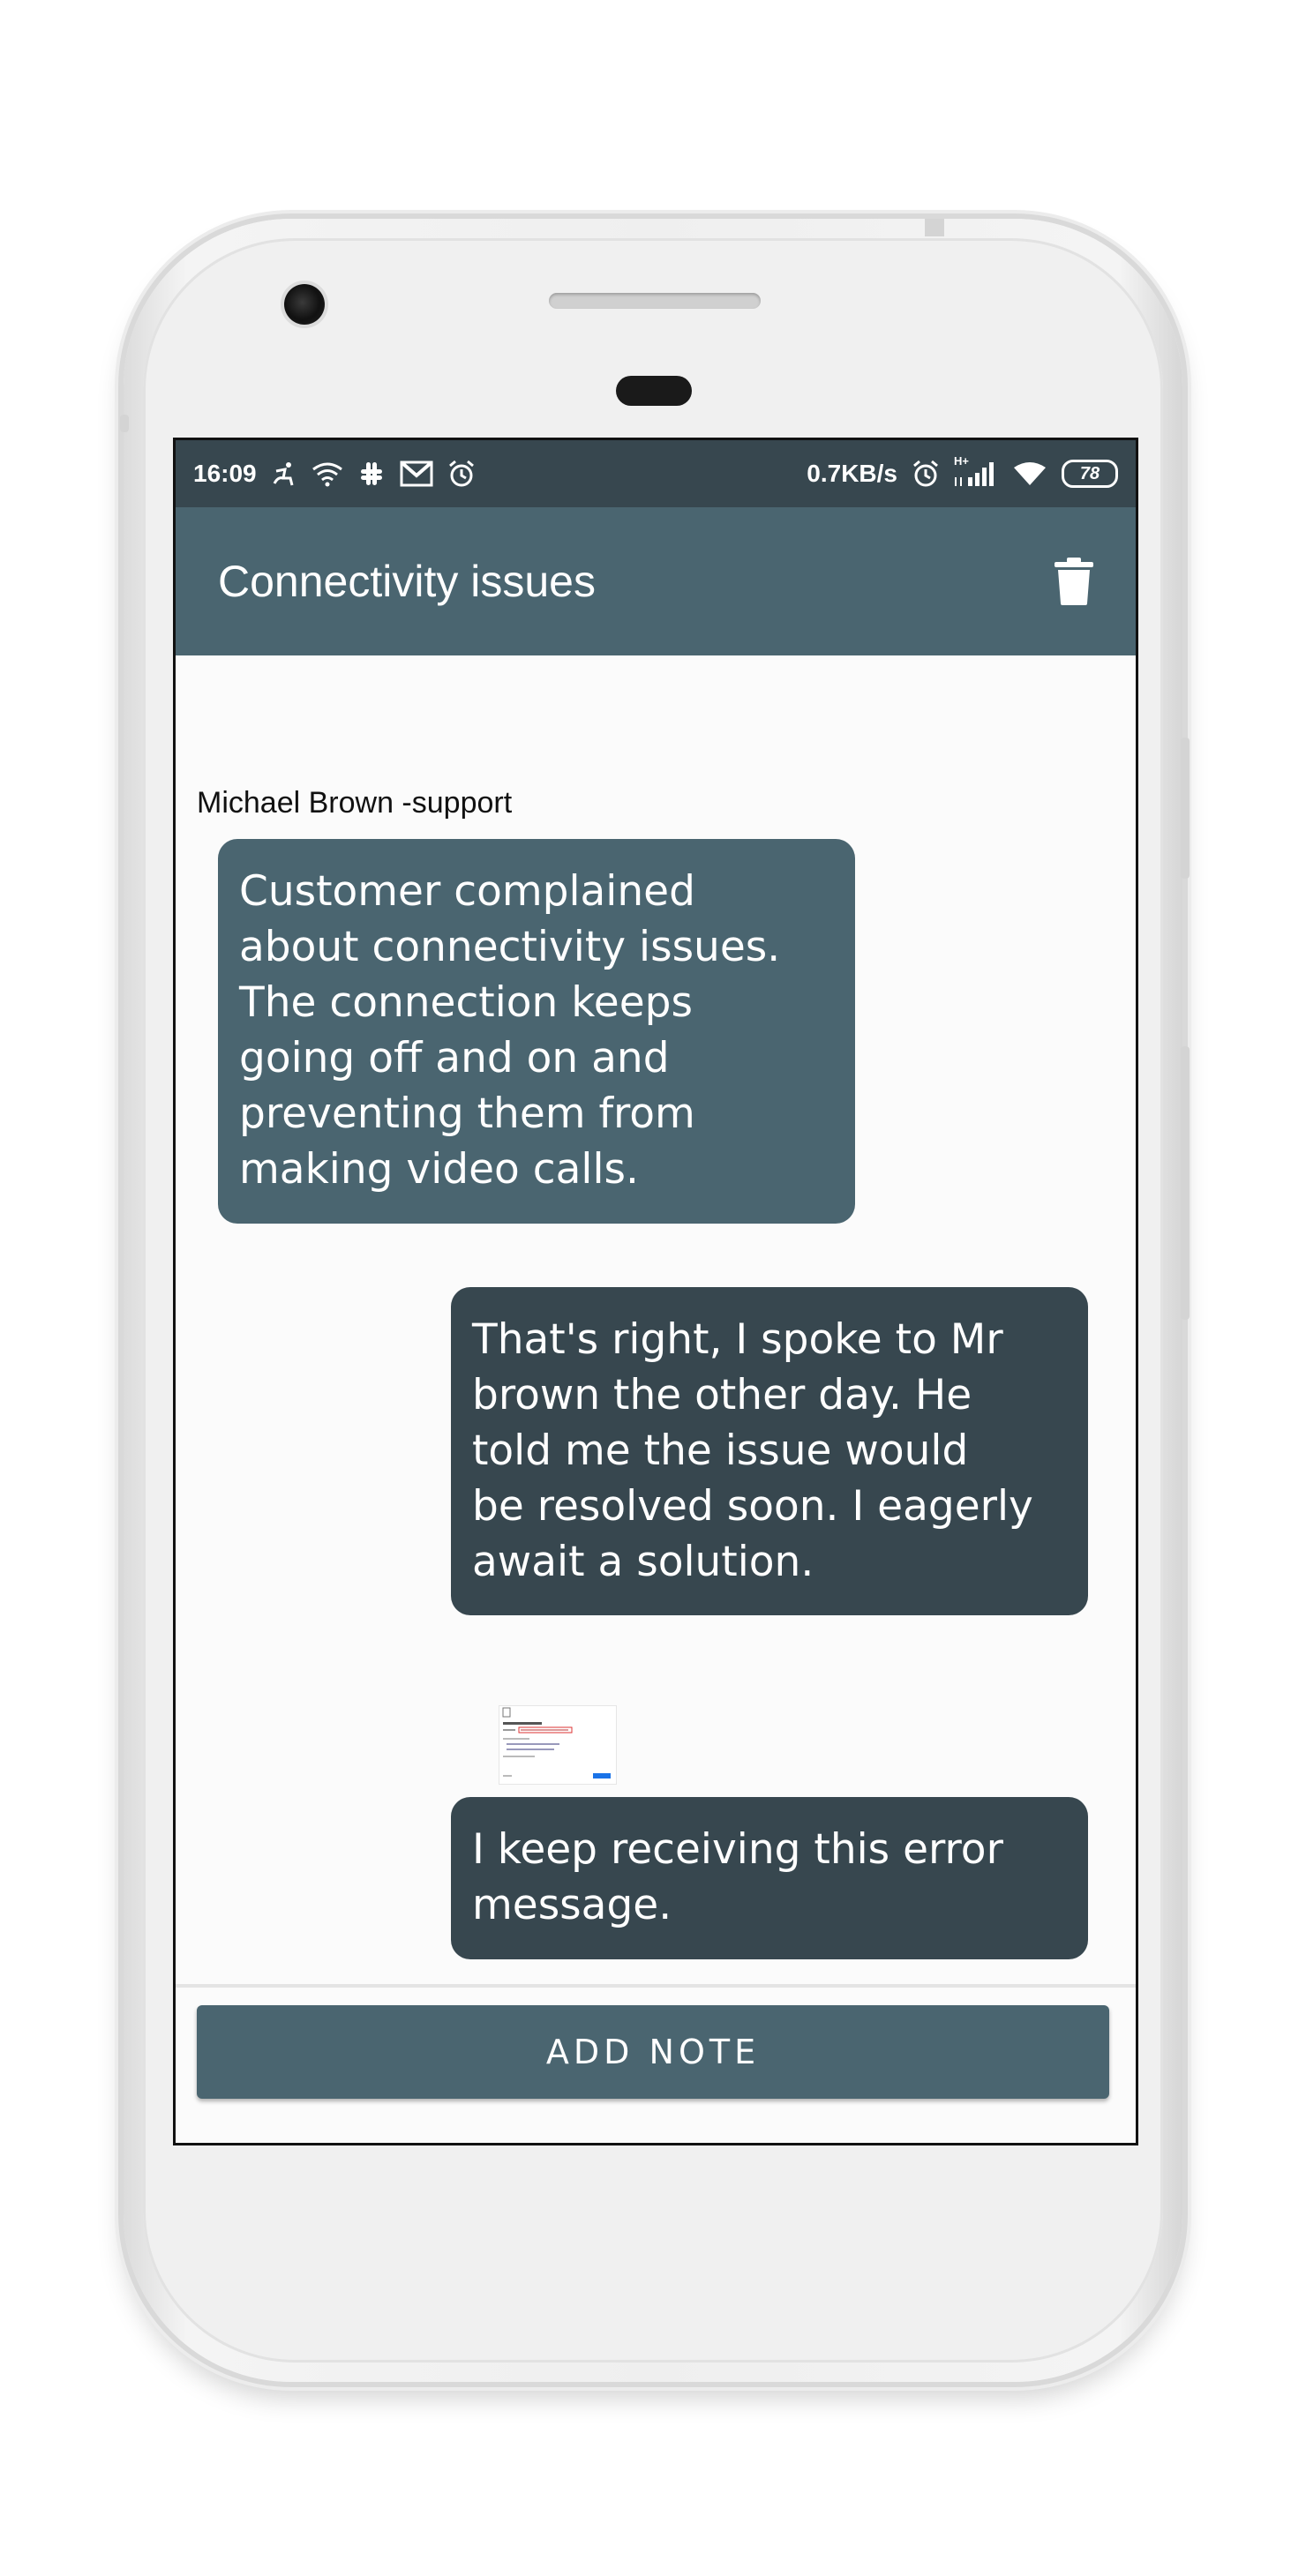 Image resolution: width=1306 pixels, height=2576 pixels. I want to click on gmail-icon, so click(416, 474).